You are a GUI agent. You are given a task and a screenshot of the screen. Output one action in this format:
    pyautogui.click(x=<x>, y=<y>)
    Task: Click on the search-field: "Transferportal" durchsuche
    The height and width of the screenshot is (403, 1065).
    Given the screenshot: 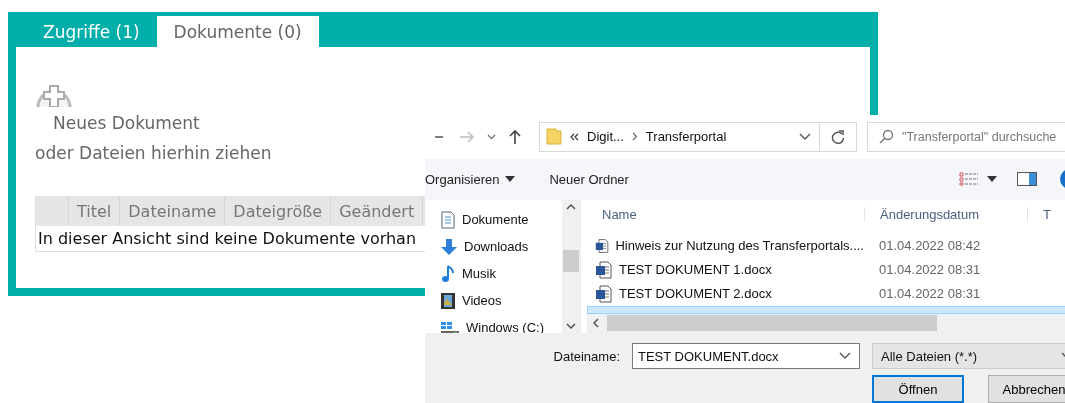 What is the action you would take?
    pyautogui.click(x=966, y=137)
    